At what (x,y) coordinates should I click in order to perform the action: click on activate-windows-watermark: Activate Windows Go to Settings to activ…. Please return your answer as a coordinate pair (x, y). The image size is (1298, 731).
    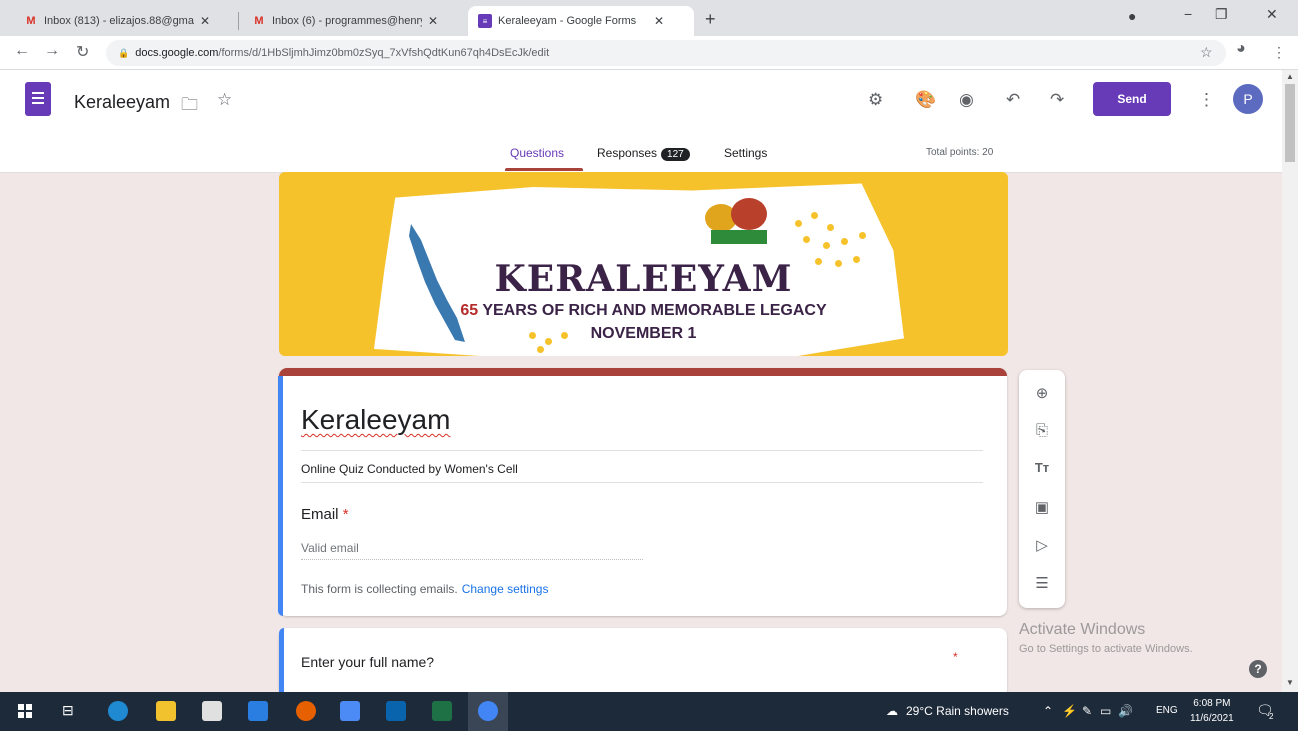
    Looking at the image, I should click on (1106, 638).